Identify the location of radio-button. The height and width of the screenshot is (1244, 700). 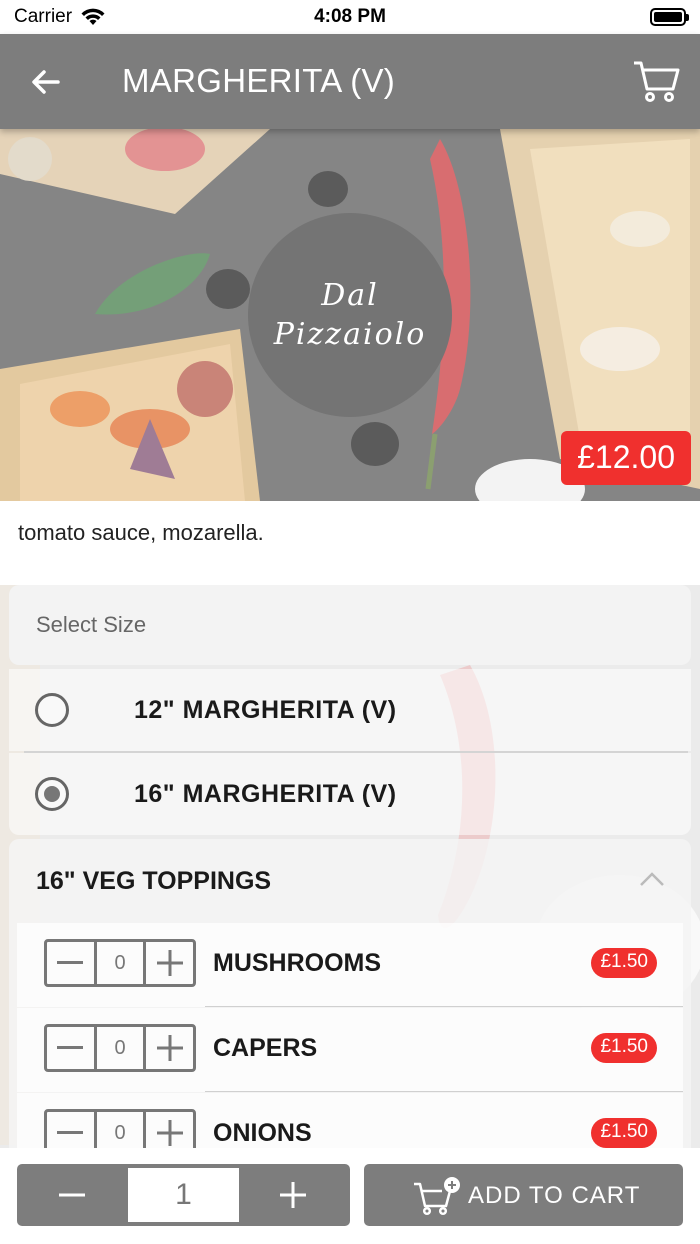
(52, 710).